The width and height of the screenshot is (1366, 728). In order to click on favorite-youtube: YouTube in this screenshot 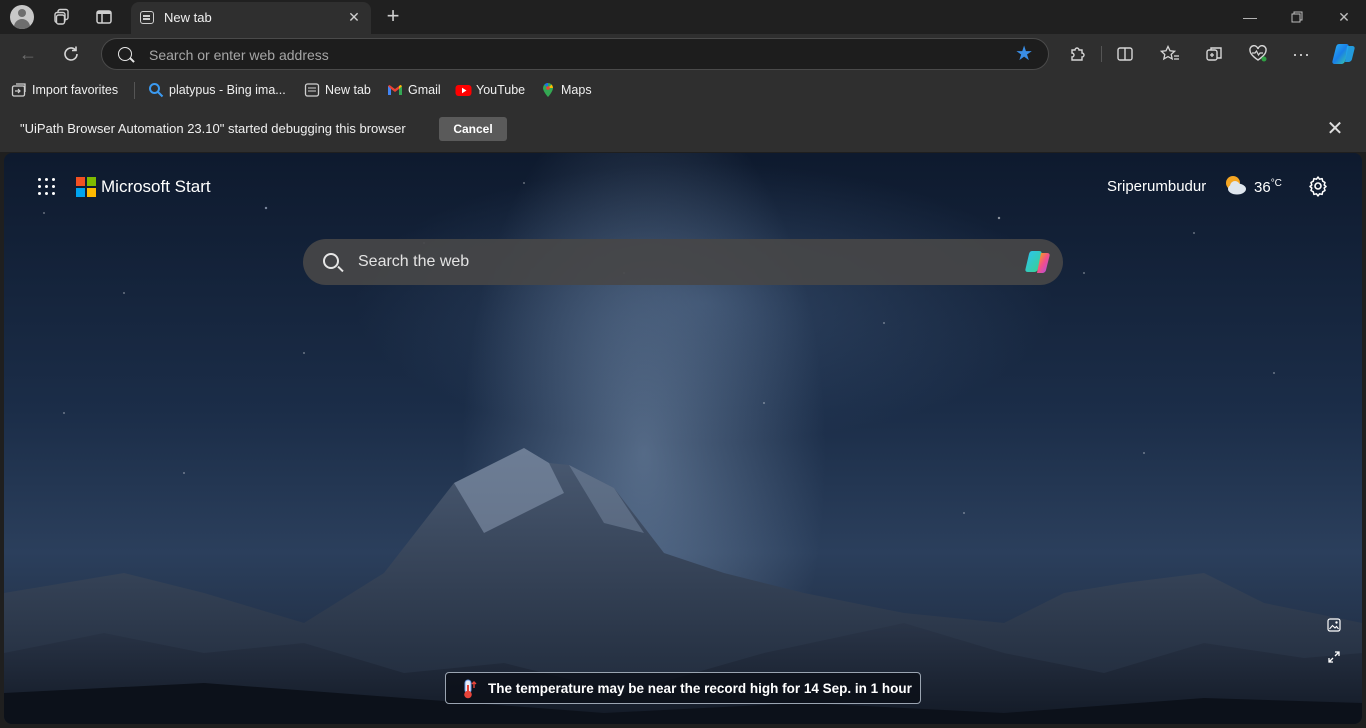, I will do `click(490, 90)`.